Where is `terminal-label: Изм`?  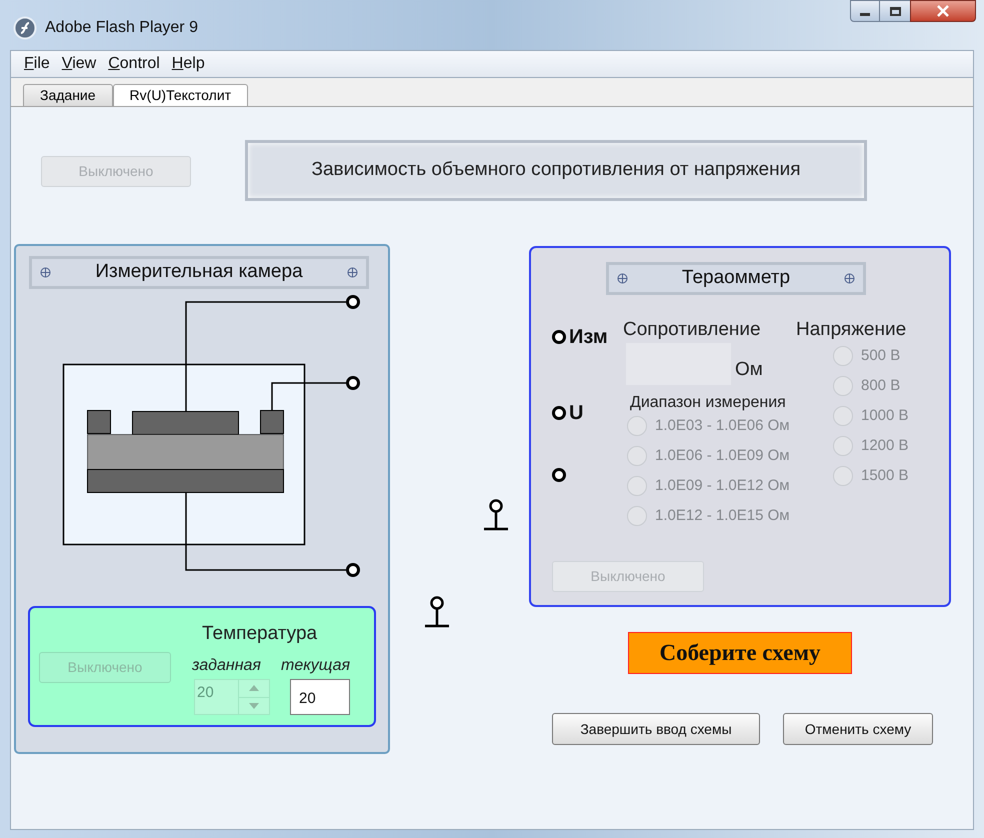 terminal-label: Изм is located at coordinates (588, 337).